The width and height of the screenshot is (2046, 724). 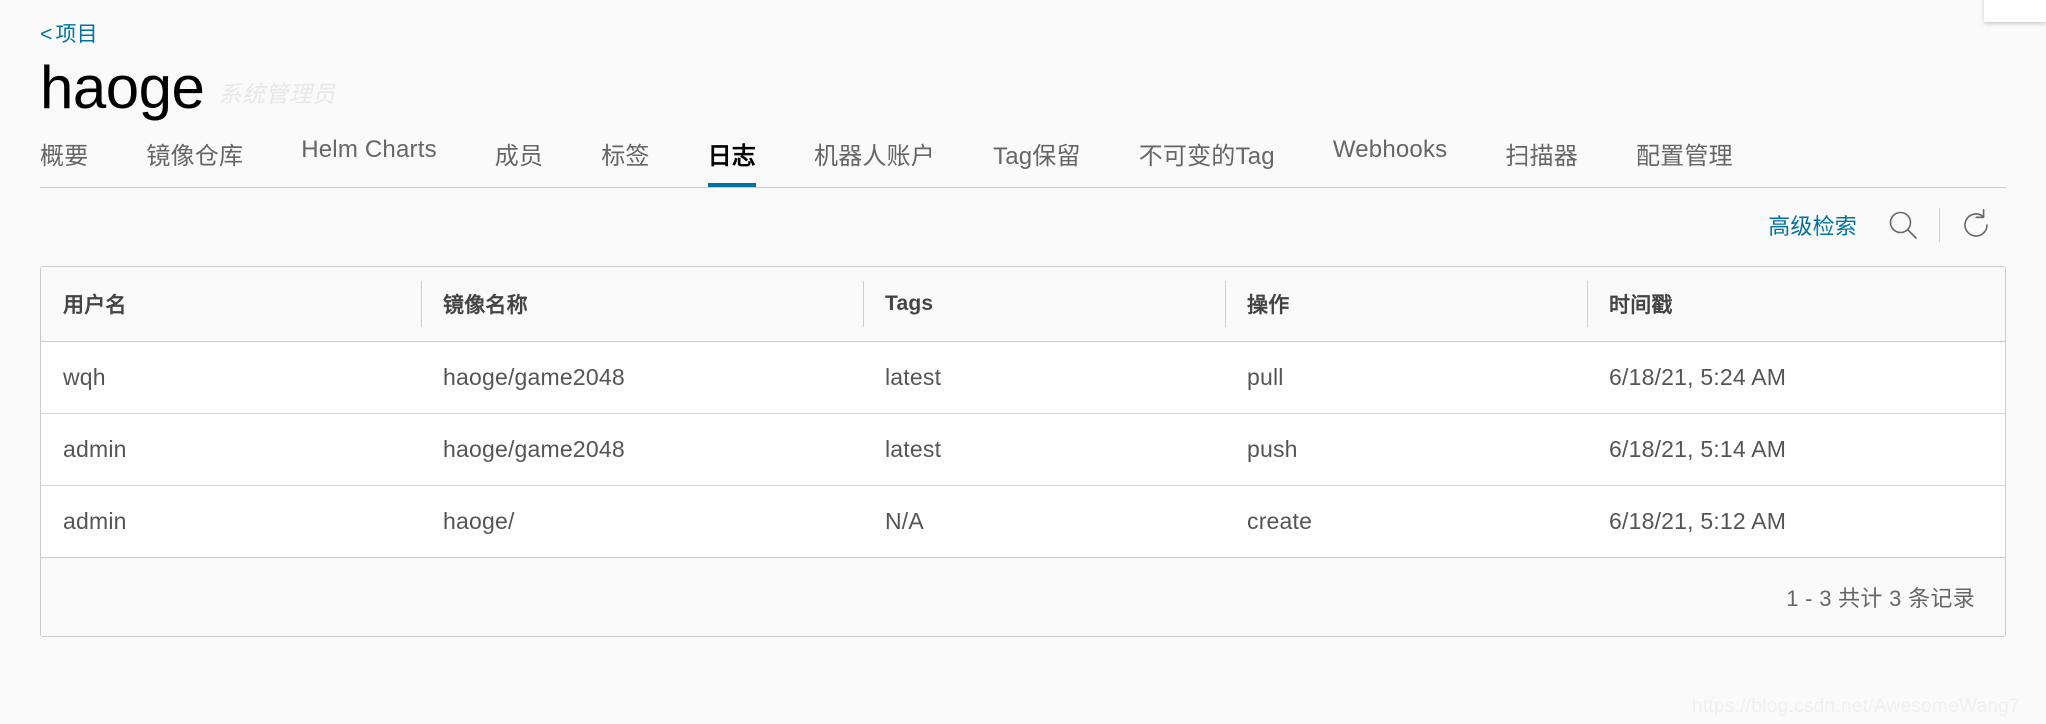 I want to click on chevron-left-icon: <, so click(x=46, y=34).